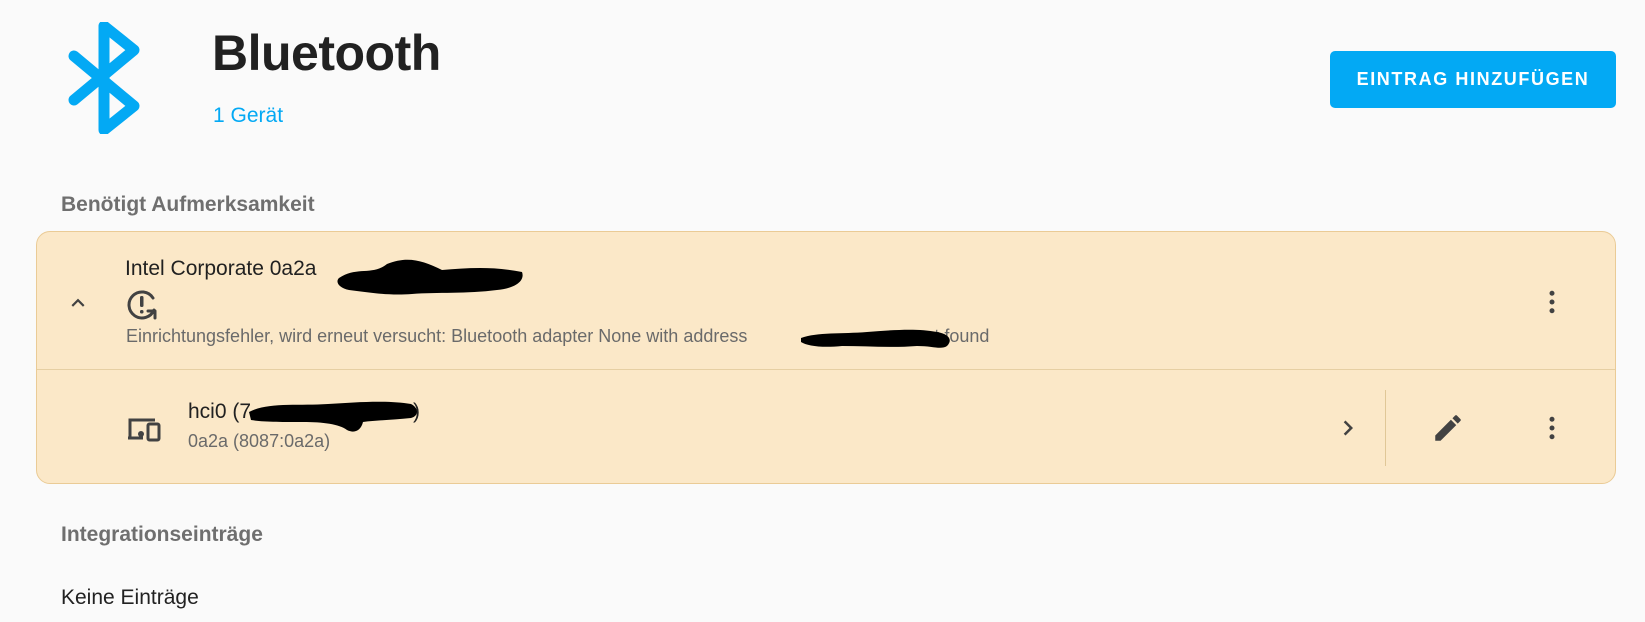 The height and width of the screenshot is (622, 1645). What do you see at coordinates (220, 411) in the screenshot?
I see `device-name-prefix: hci0 (7` at bounding box center [220, 411].